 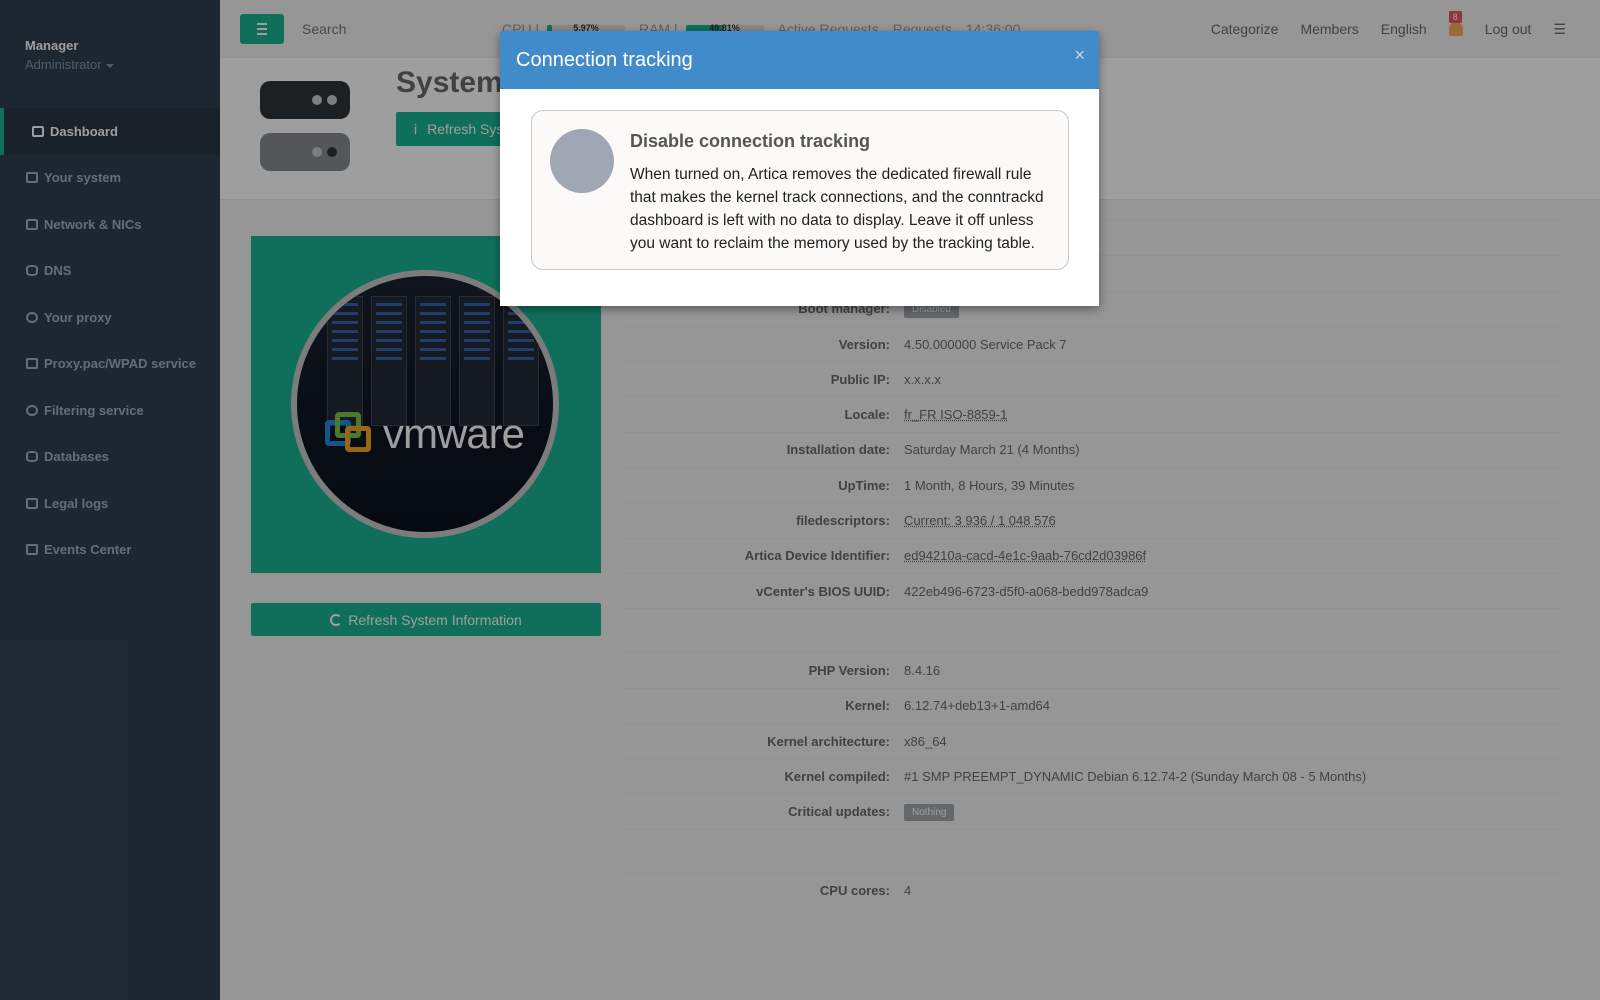 I want to click on avatar, so click(x=582, y=161).